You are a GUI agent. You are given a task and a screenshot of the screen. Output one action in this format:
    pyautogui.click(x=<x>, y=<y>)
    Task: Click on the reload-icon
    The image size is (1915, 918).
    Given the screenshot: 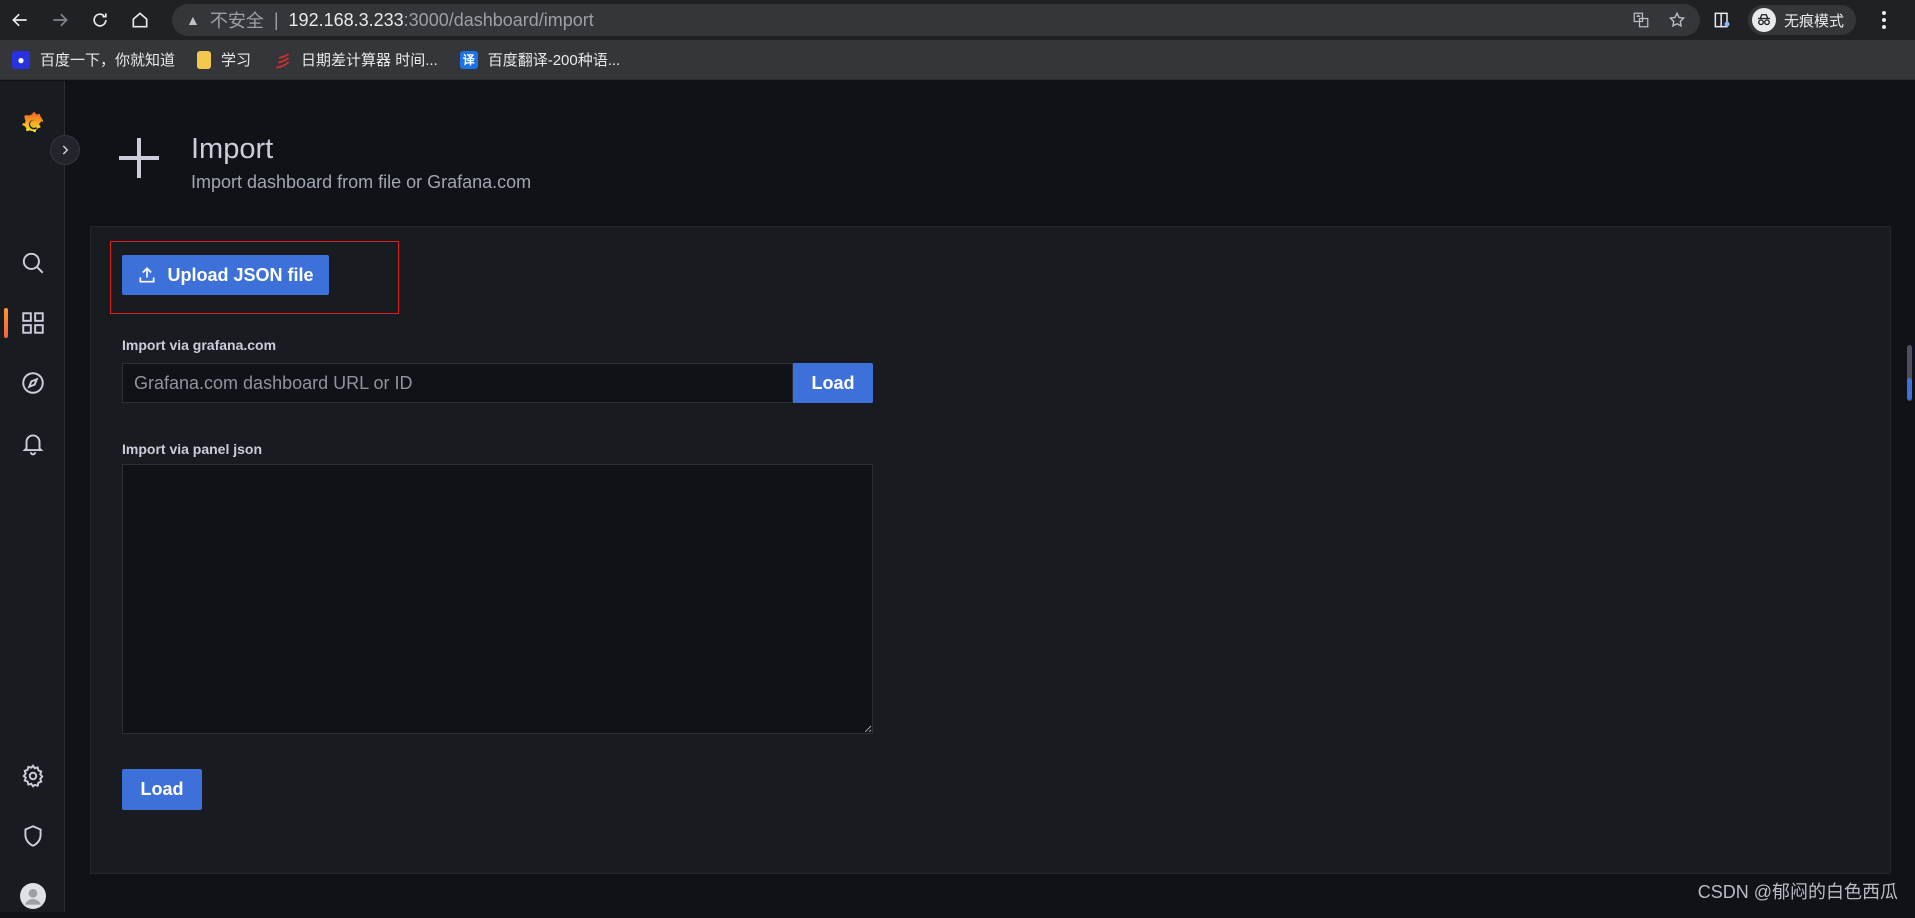 What is the action you would take?
    pyautogui.click(x=100, y=20)
    